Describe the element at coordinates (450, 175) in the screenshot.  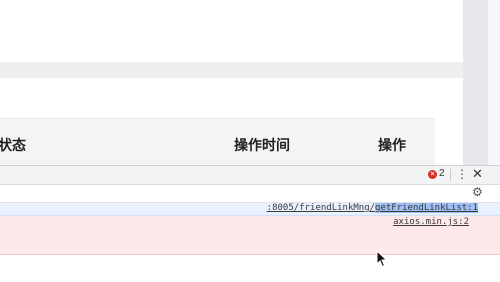
I see `toolbar-divider` at that location.